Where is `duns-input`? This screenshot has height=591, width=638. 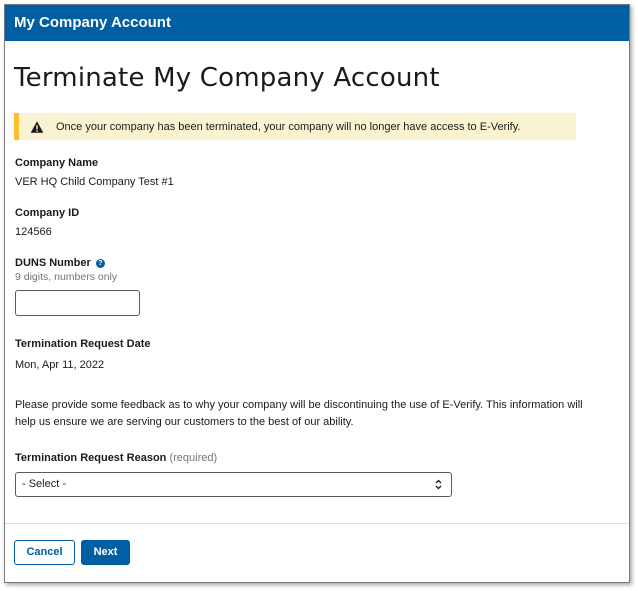 duns-input is located at coordinates (77, 303).